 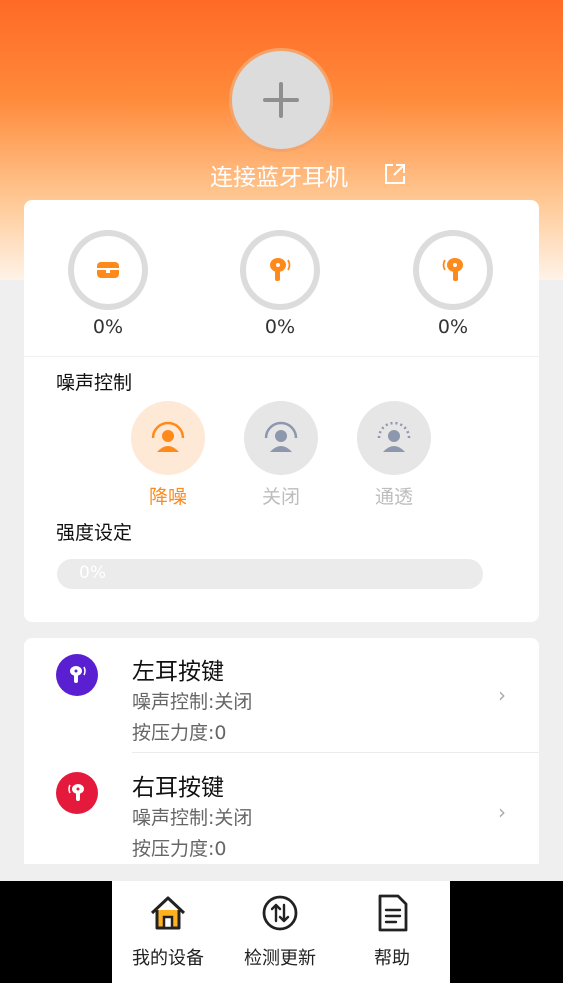 I want to click on left-ear-title: 左耳按键, so click(x=178, y=672).